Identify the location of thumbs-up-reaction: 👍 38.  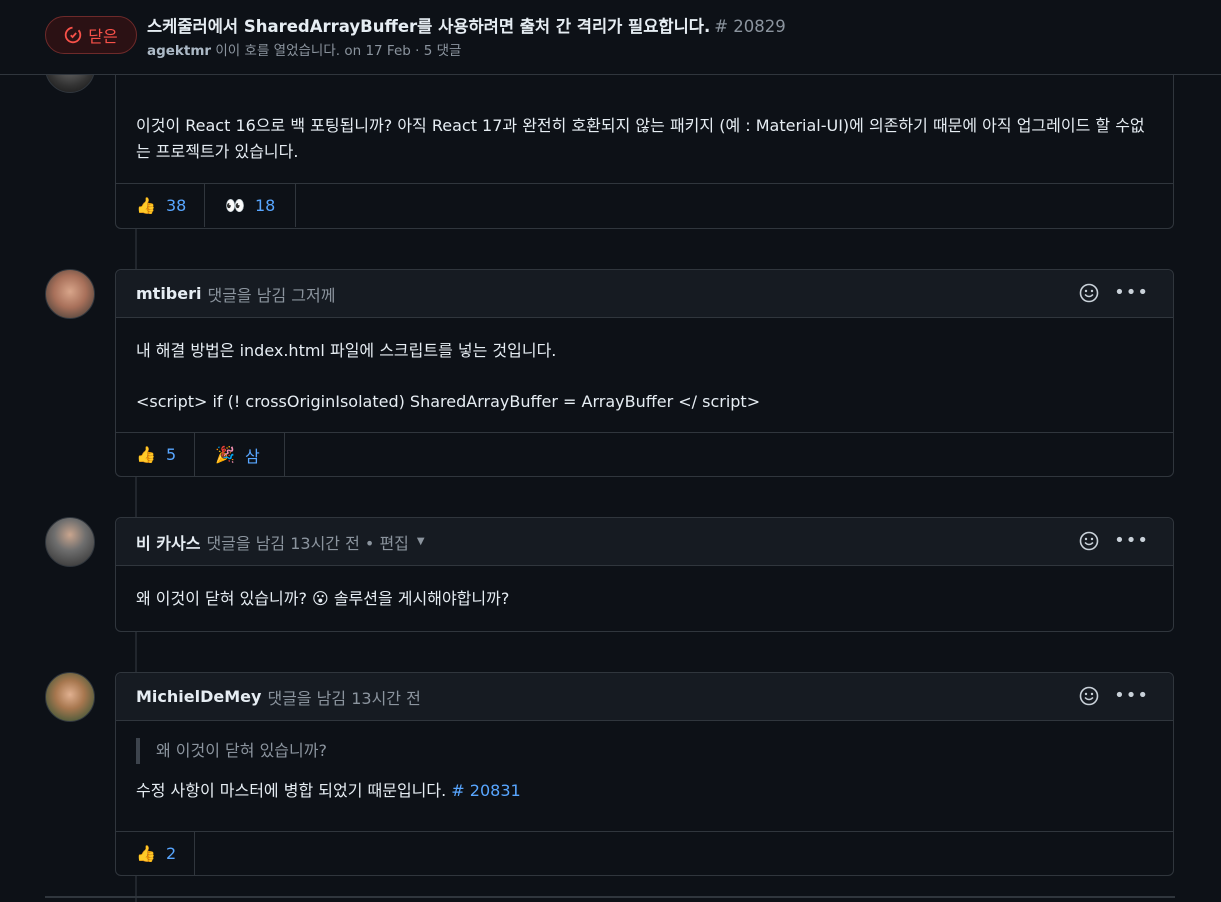
(160, 205).